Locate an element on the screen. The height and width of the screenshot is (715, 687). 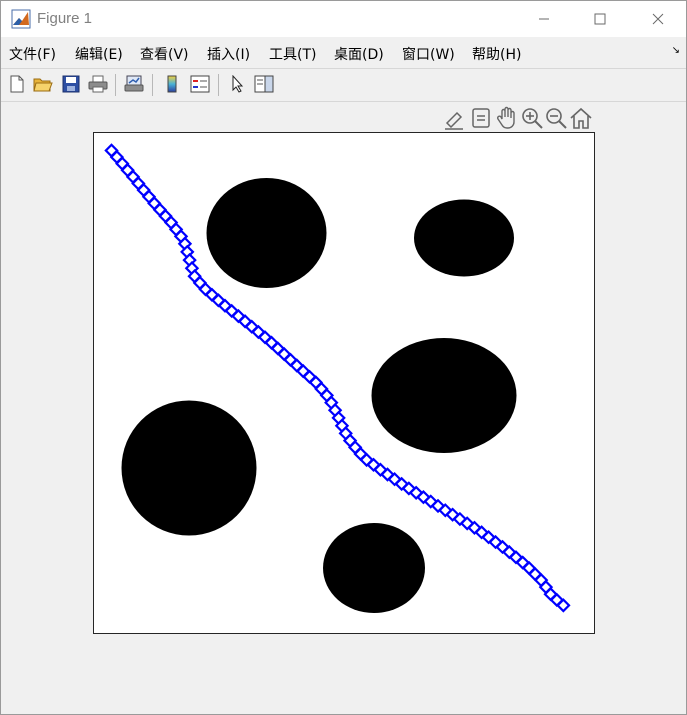
save-button is located at coordinates (71, 84).